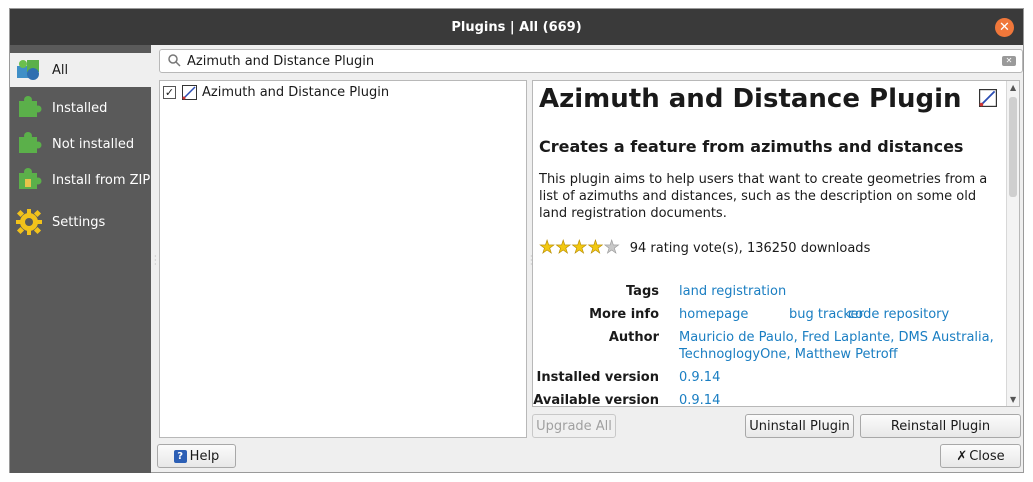  I want to click on sidebar-item-label: All, so click(60, 70).